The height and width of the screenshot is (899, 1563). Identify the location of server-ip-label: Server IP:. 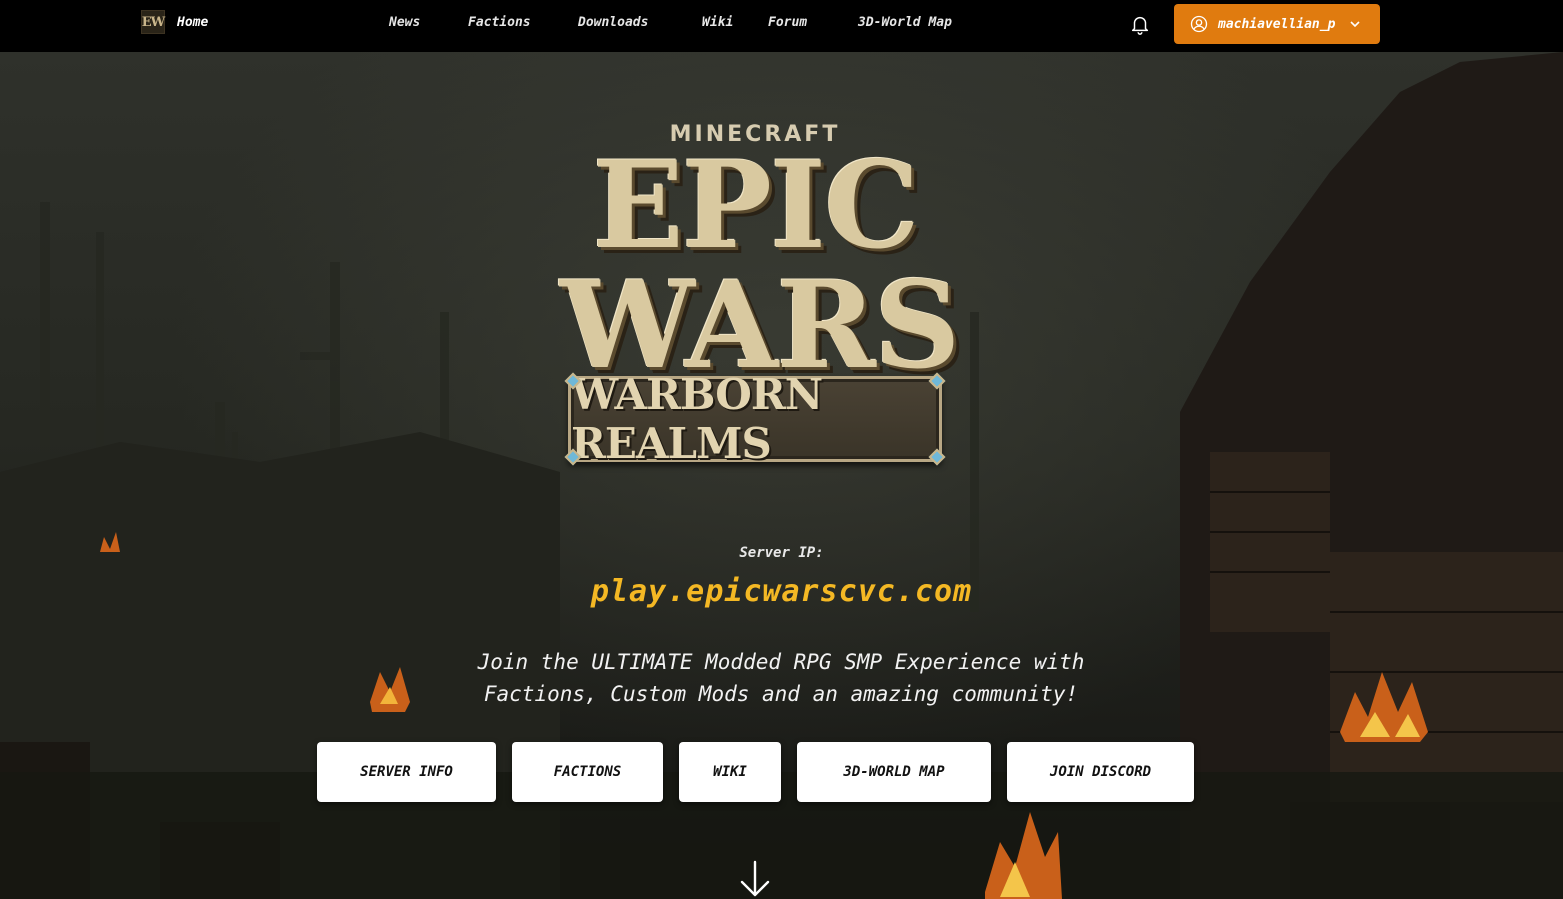
(781, 553).